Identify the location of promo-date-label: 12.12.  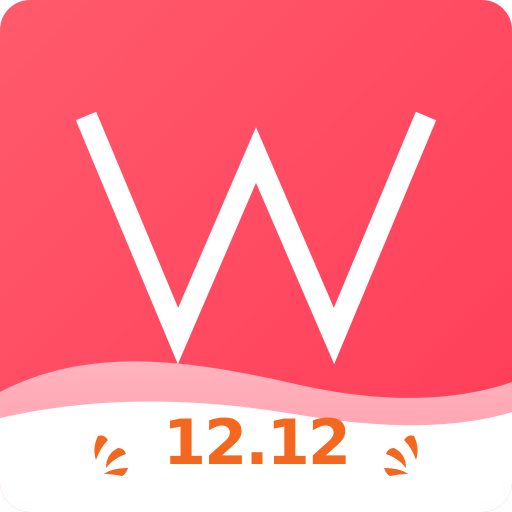
(256, 442).